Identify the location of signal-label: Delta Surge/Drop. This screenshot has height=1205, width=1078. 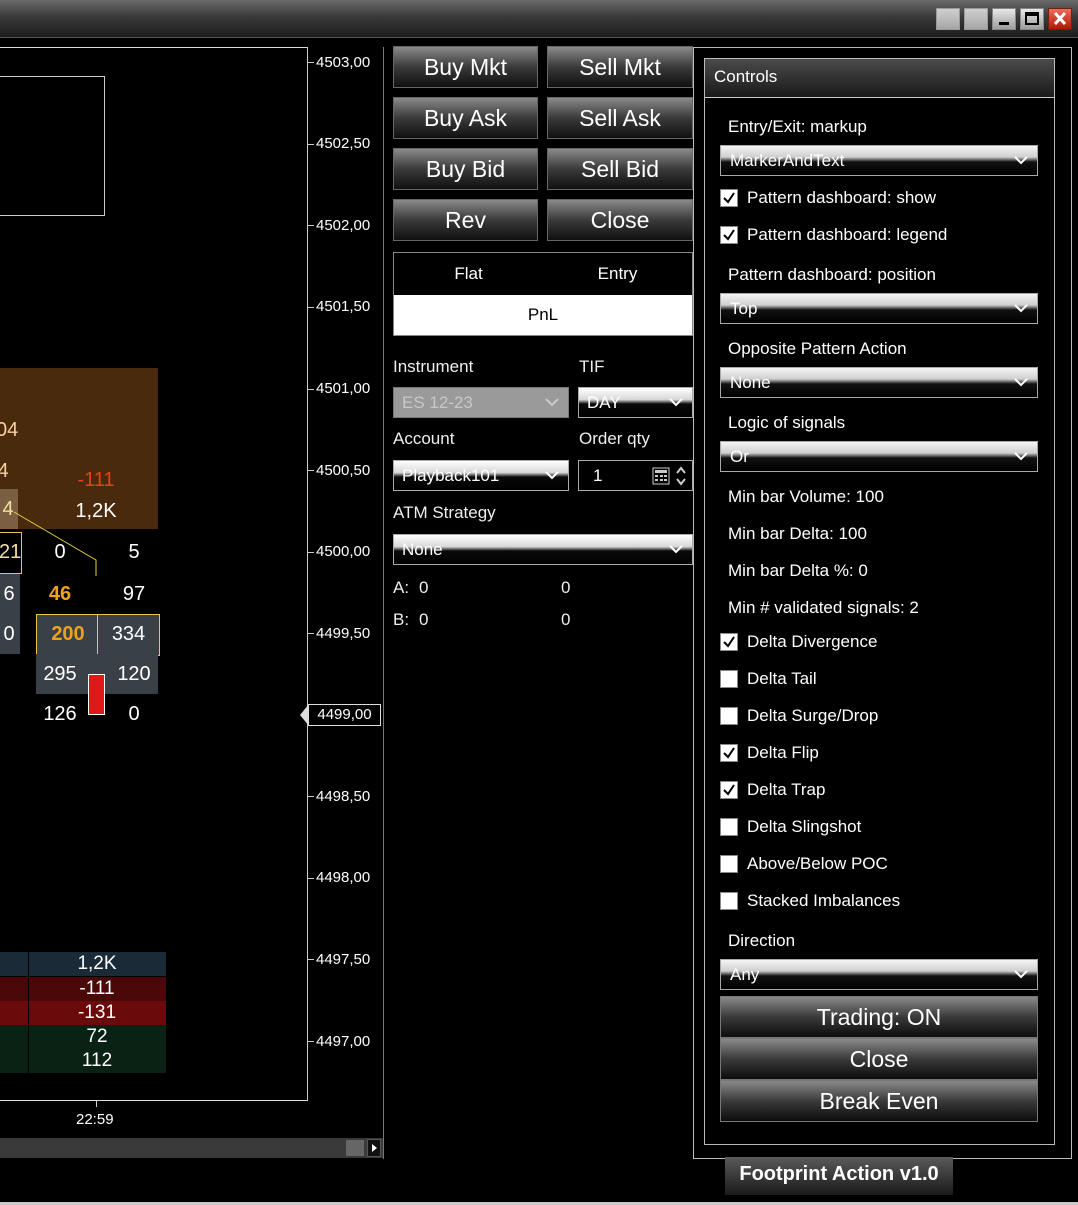
(813, 715).